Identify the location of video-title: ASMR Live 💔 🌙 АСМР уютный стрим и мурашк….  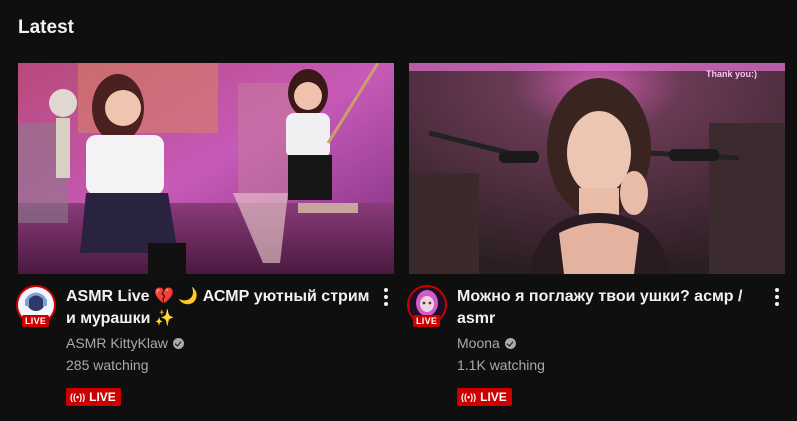
(219, 308).